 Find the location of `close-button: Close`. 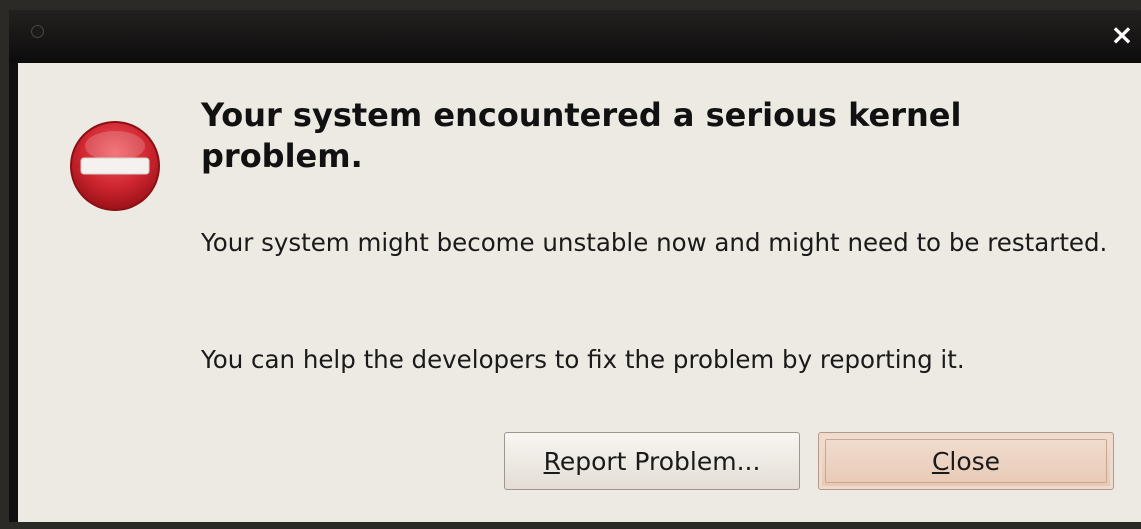

close-button: Close is located at coordinates (966, 461).